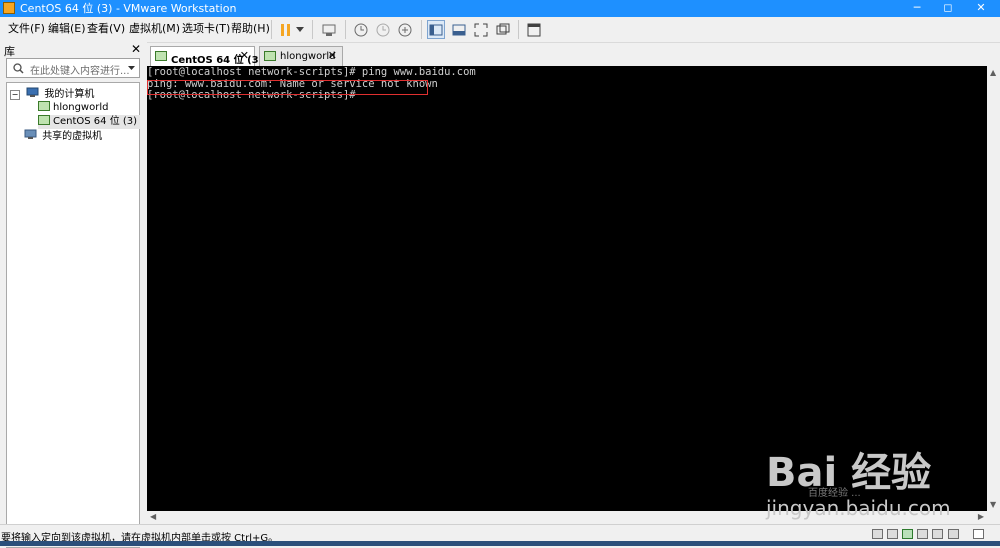 This screenshot has width=1000, height=548. What do you see at coordinates (907, 534) in the screenshot?
I see `network-adapter-icon` at bounding box center [907, 534].